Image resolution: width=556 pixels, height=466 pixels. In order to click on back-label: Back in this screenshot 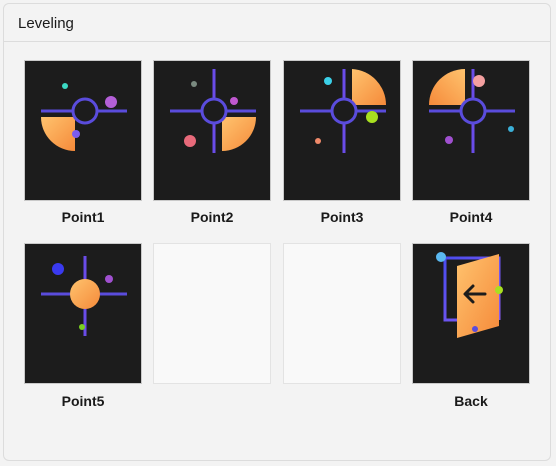, I will do `click(471, 401)`.